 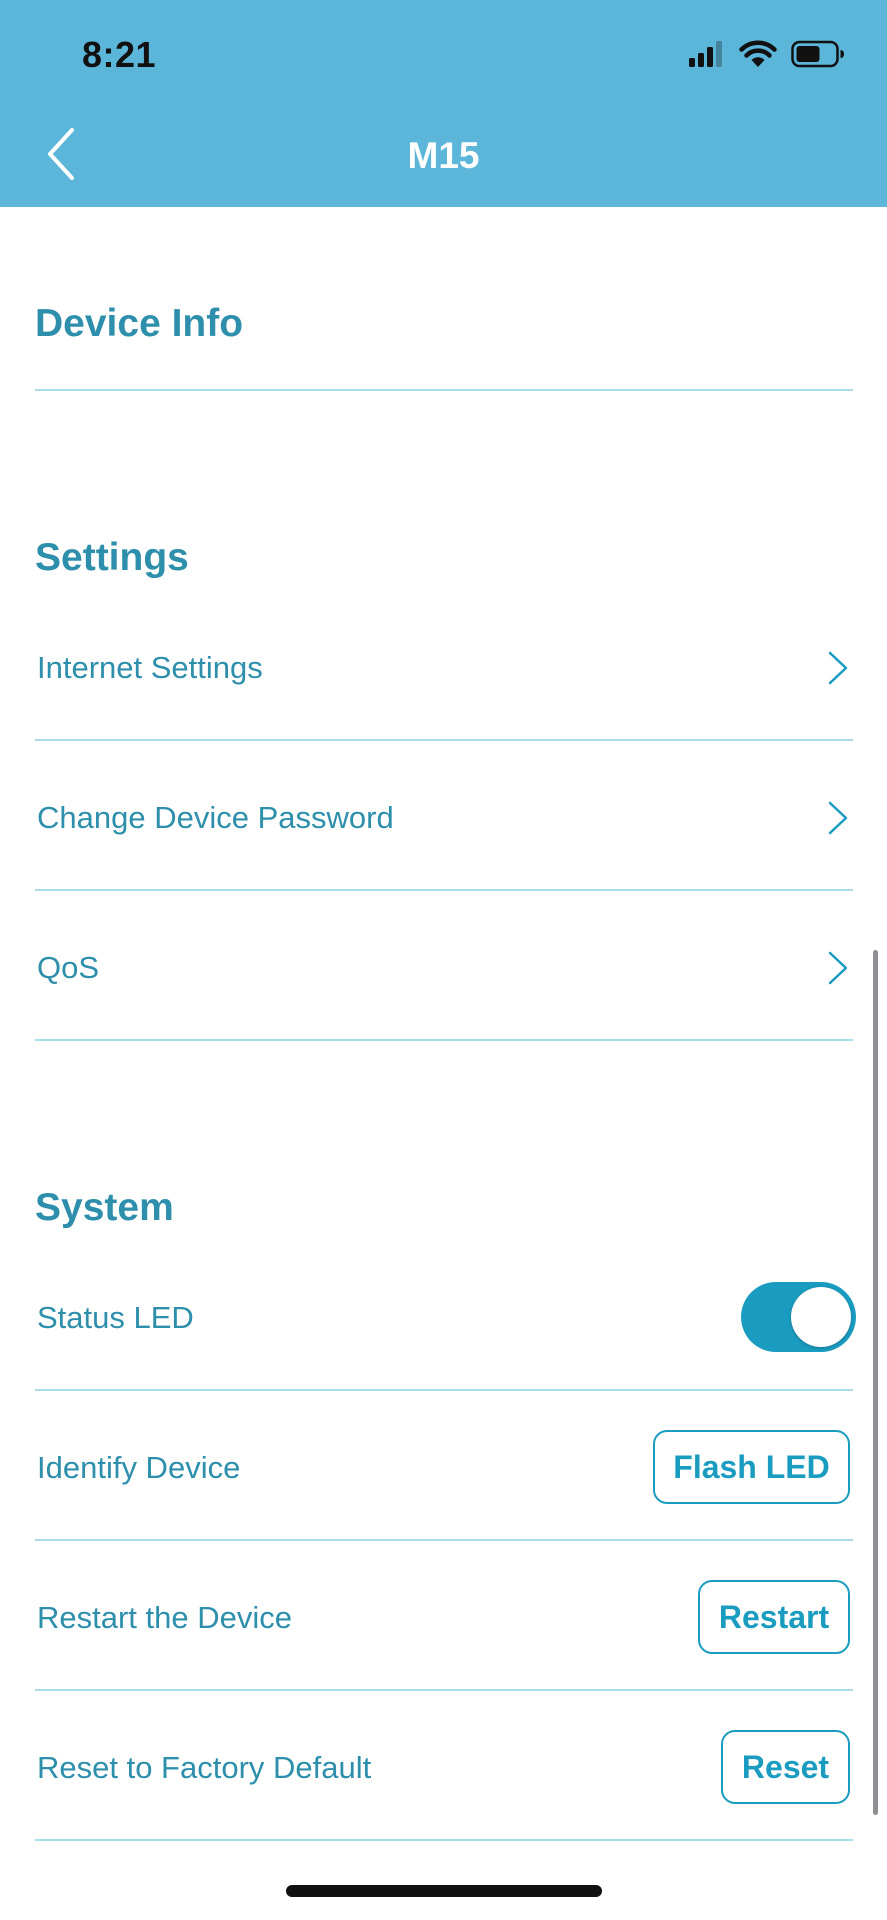 What do you see at coordinates (204, 1767) in the screenshot?
I see `factory-reset-label: Reset to Factory Default` at bounding box center [204, 1767].